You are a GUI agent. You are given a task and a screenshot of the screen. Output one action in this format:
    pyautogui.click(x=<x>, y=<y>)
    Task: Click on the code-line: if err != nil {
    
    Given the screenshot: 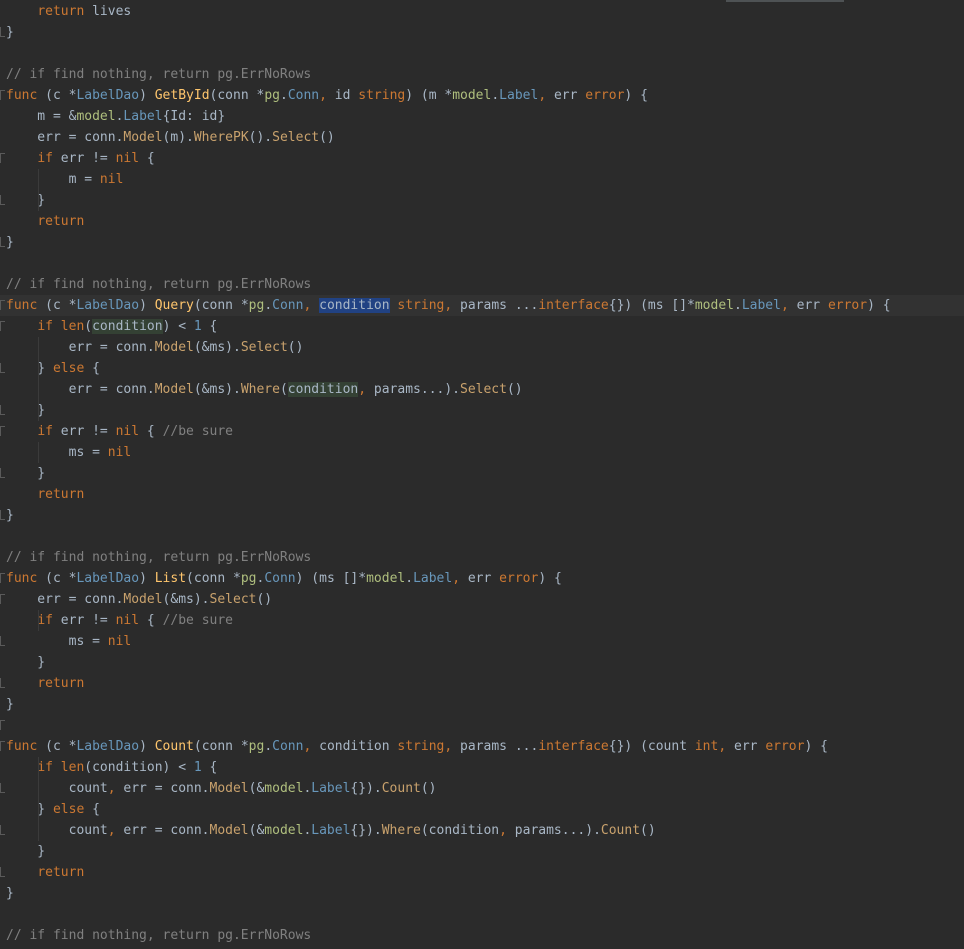 What is the action you would take?
    pyautogui.click(x=482, y=158)
    